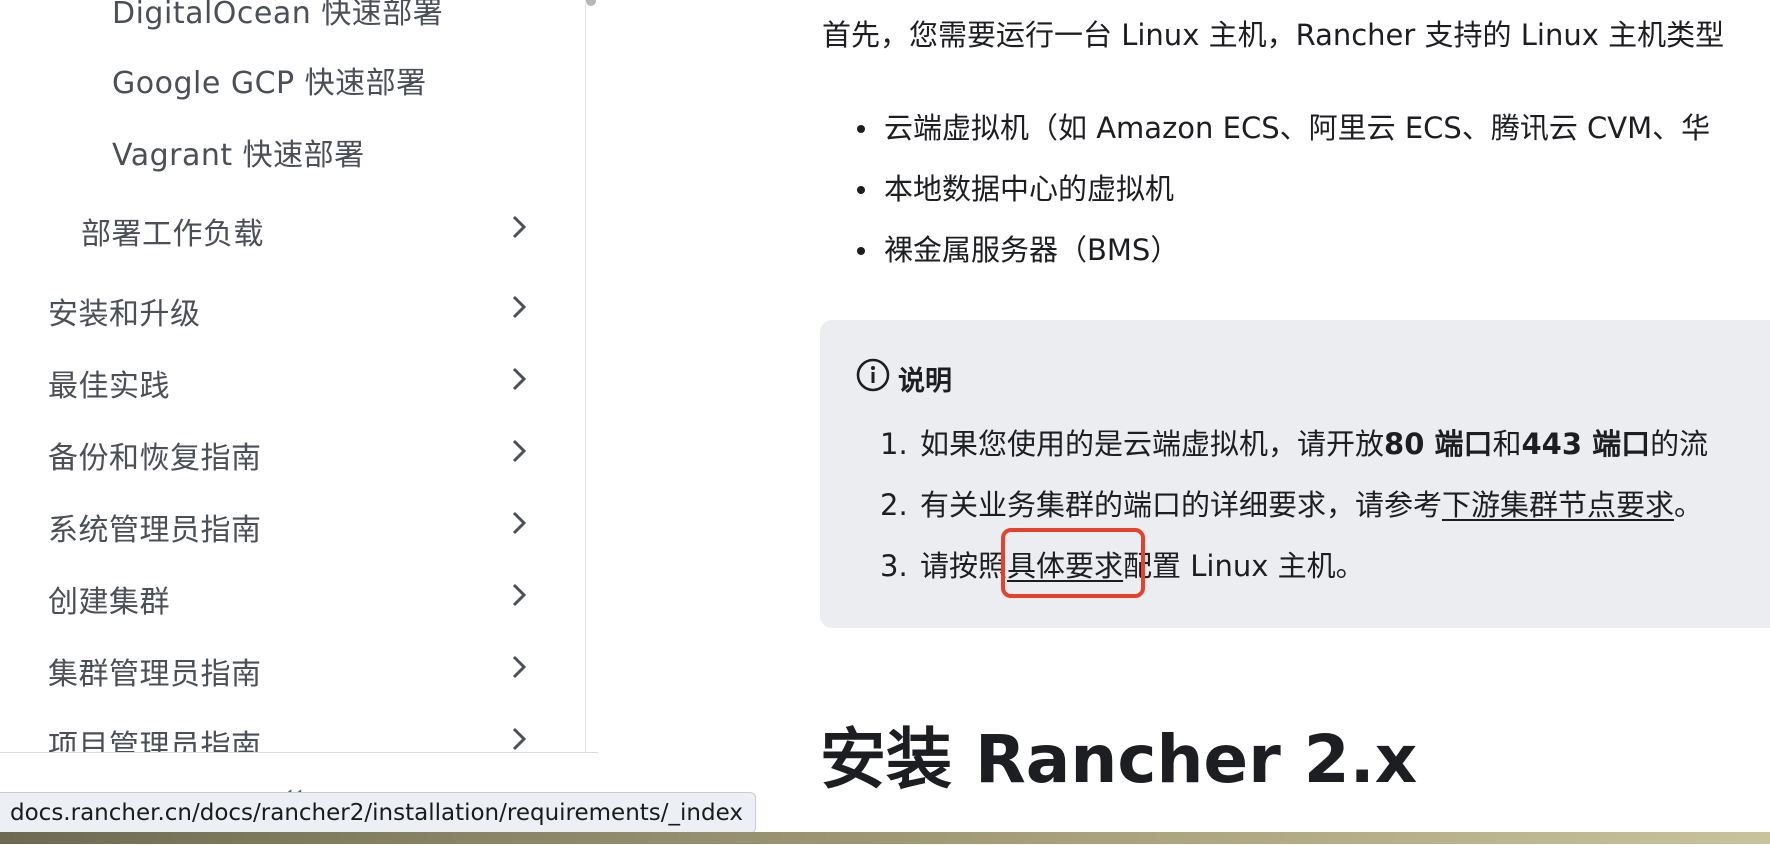 The height and width of the screenshot is (845, 1770). Describe the element at coordinates (1073, 563) in the screenshot. I see `highlight-annotation-box` at that location.